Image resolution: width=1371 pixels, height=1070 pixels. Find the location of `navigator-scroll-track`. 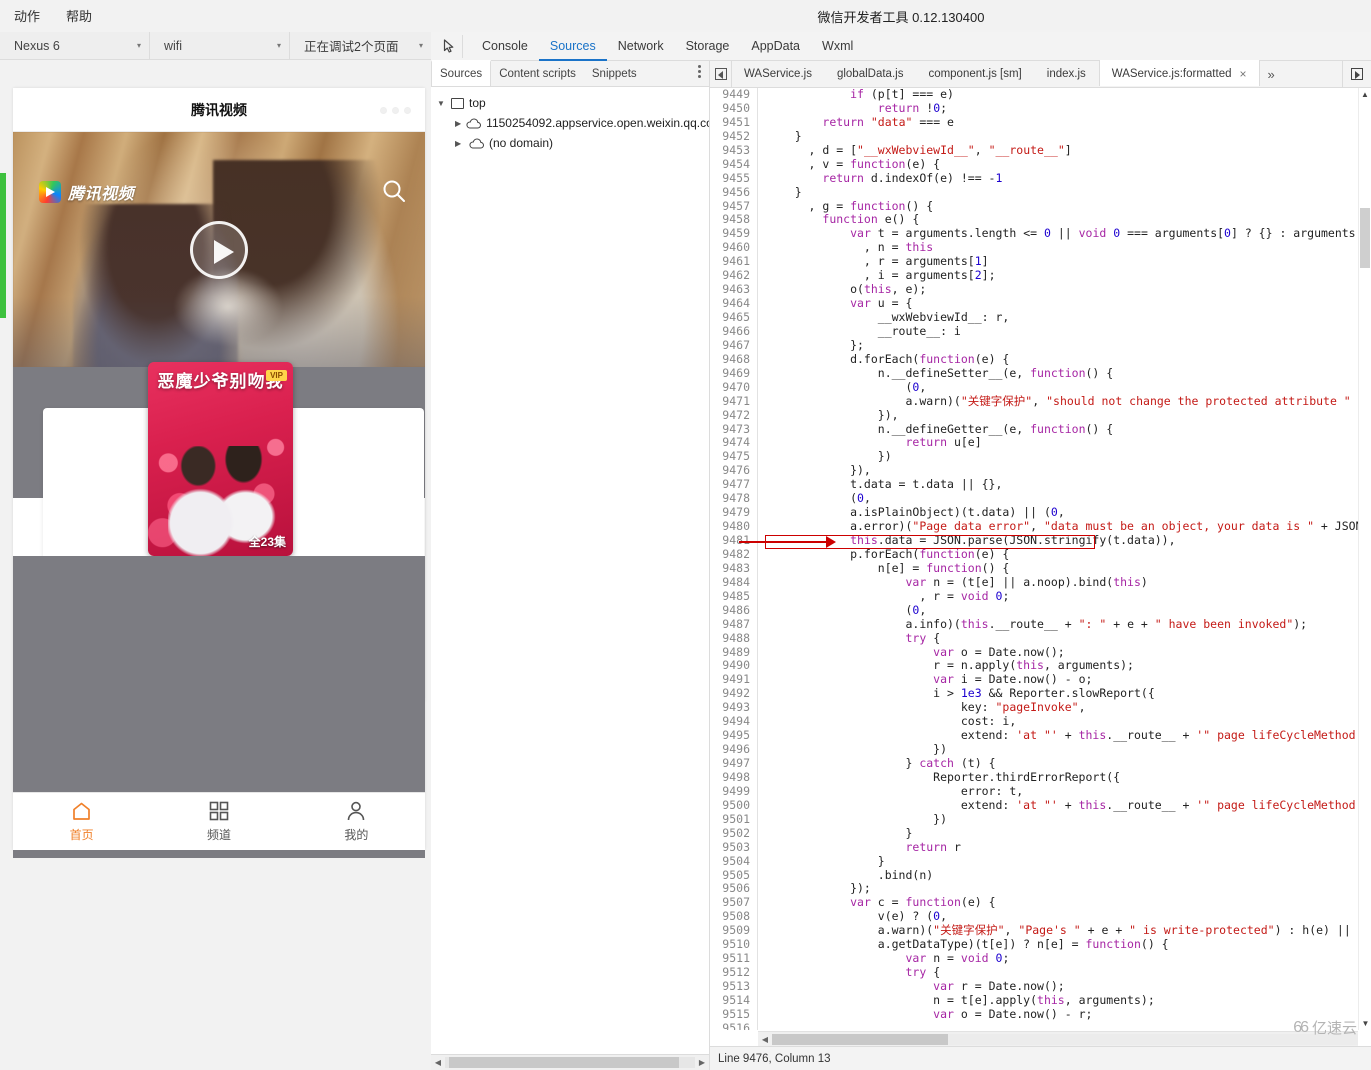

navigator-scroll-track is located at coordinates (570, 1062).